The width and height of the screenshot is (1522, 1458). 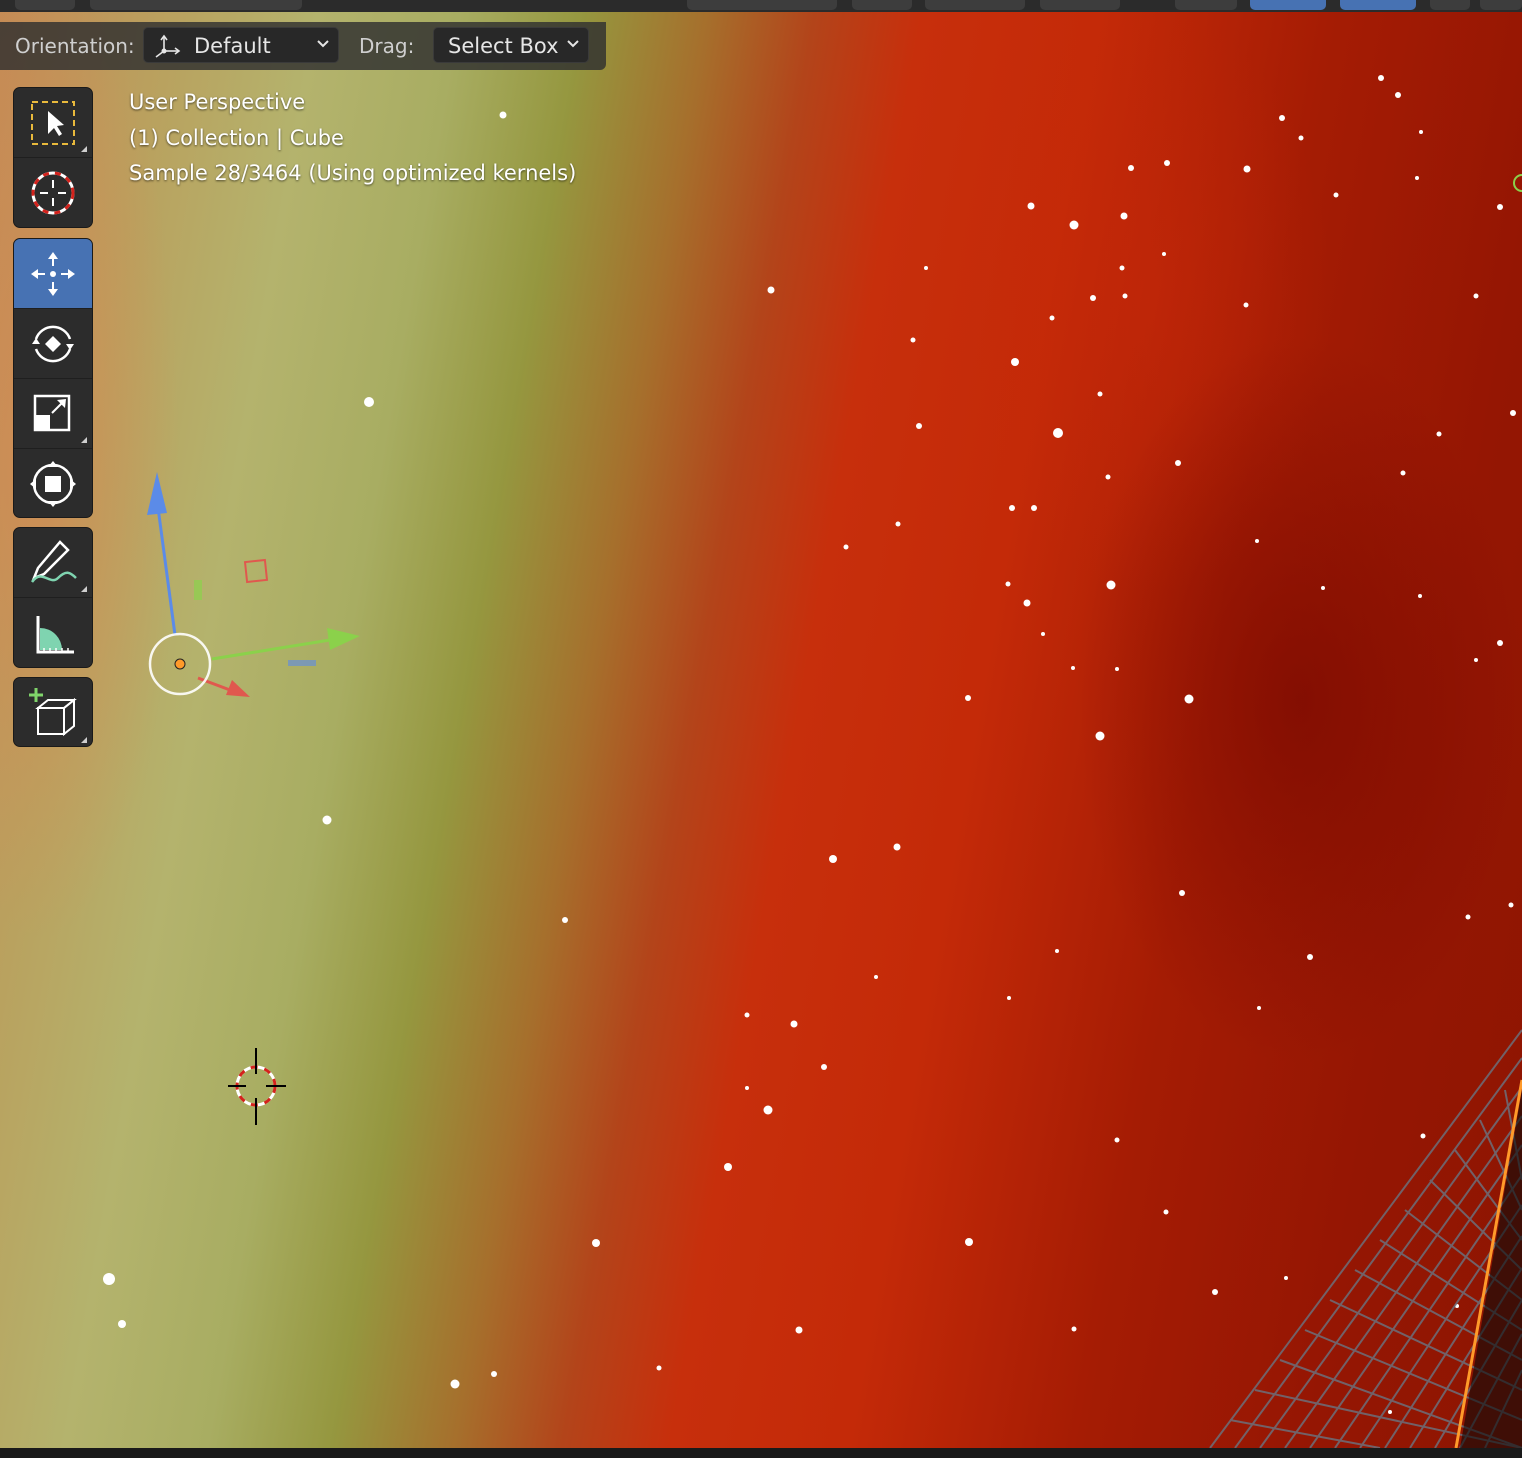 I want to click on transform-orientation-dropdown, so click(x=762, y=5).